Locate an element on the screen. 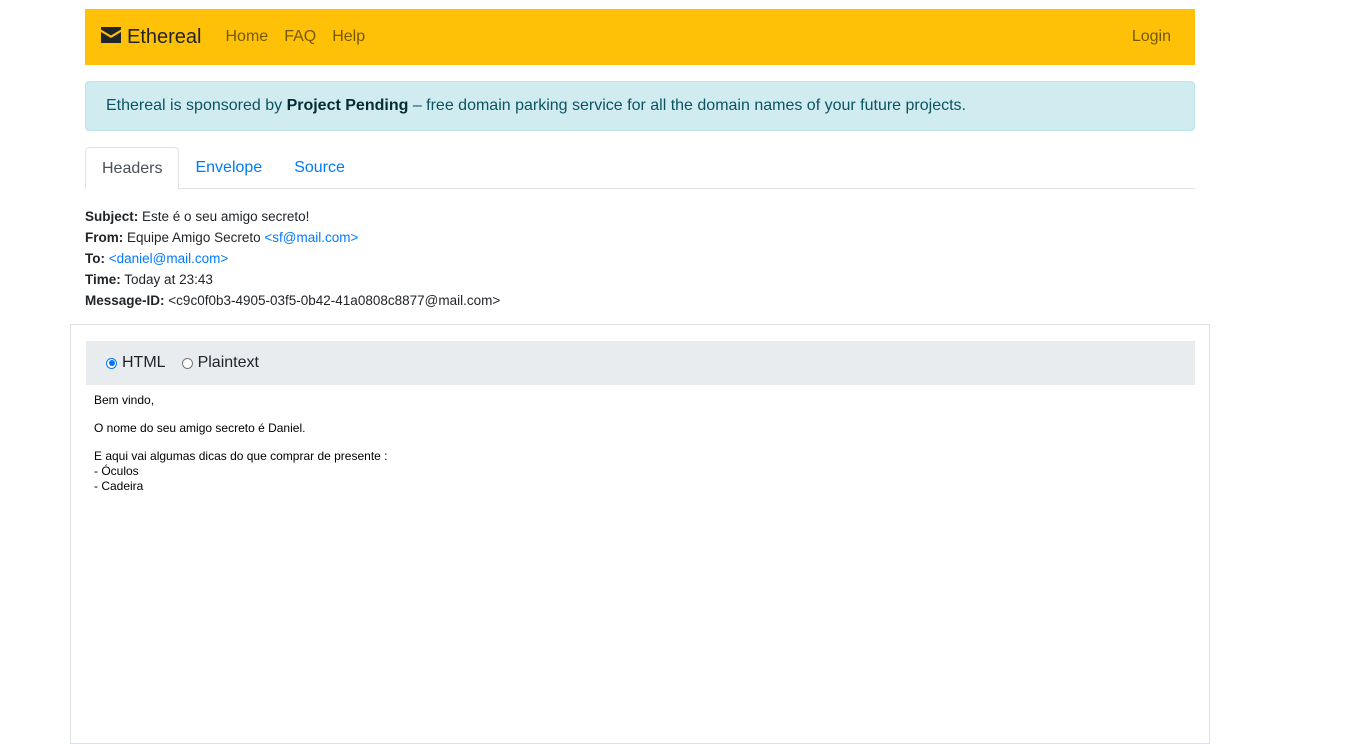  tab-source: Source is located at coordinates (319, 168).